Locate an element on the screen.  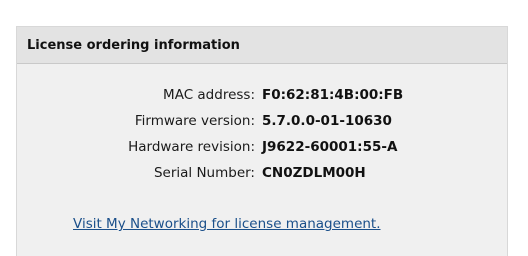
serial-number-label: Serial Number: is located at coordinates (204, 173).